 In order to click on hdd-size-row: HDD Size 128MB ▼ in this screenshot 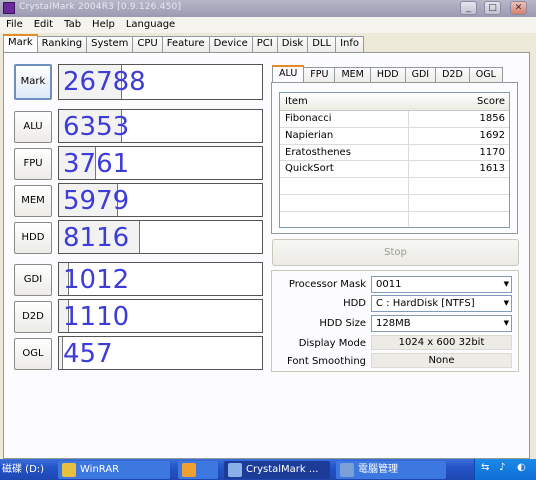, I will do `click(396, 323)`.